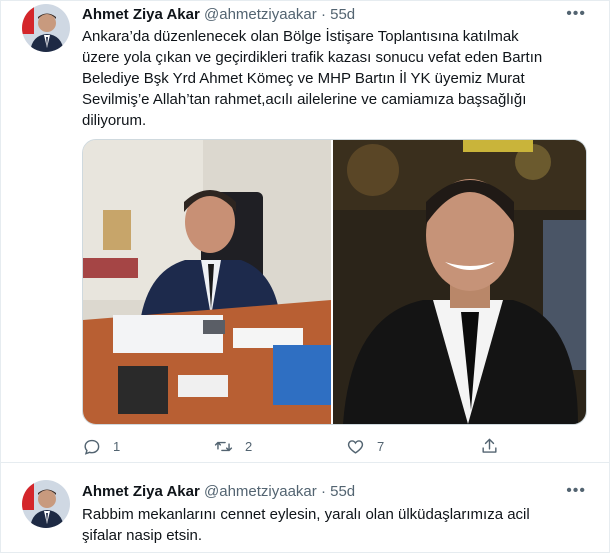 This screenshot has height=553, width=610. I want to click on retweet-icon, so click(223, 446).